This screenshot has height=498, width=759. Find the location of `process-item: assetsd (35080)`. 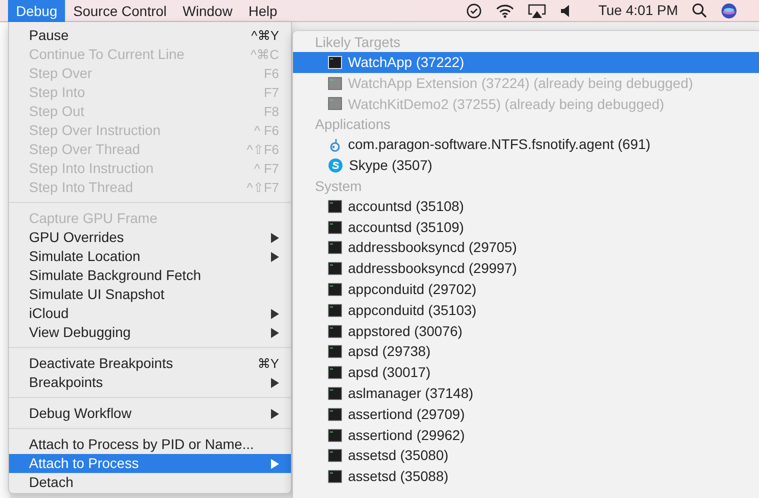

process-item: assetsd (35080) is located at coordinates (526, 456).